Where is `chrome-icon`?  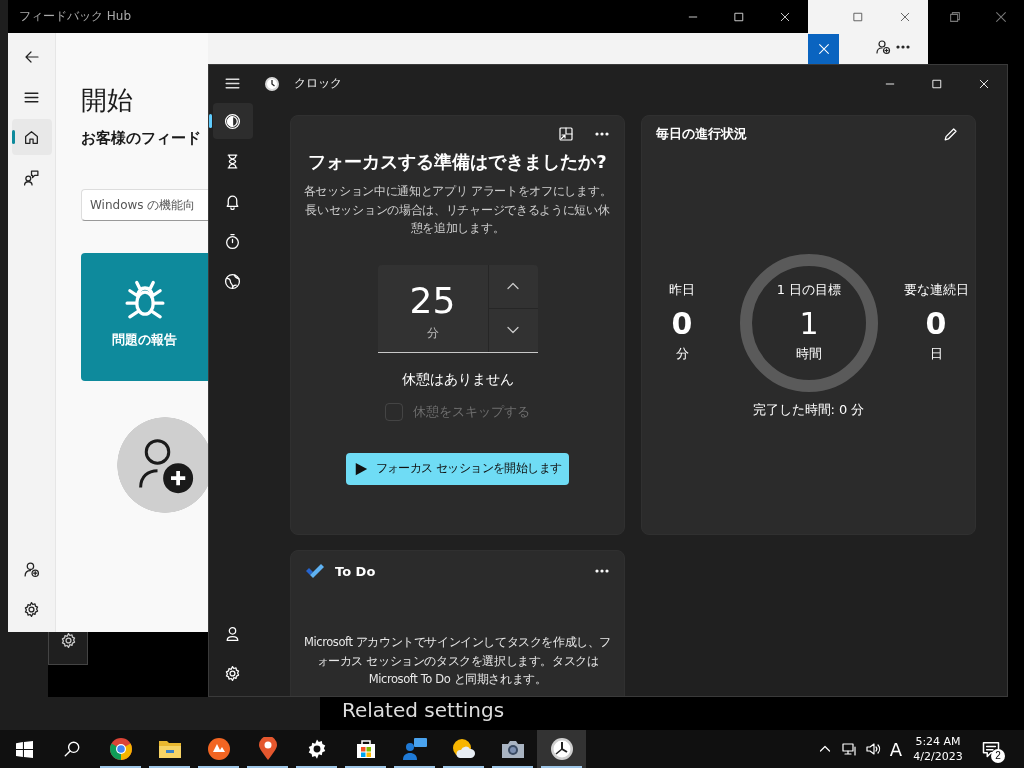
chrome-icon is located at coordinates (120, 749).